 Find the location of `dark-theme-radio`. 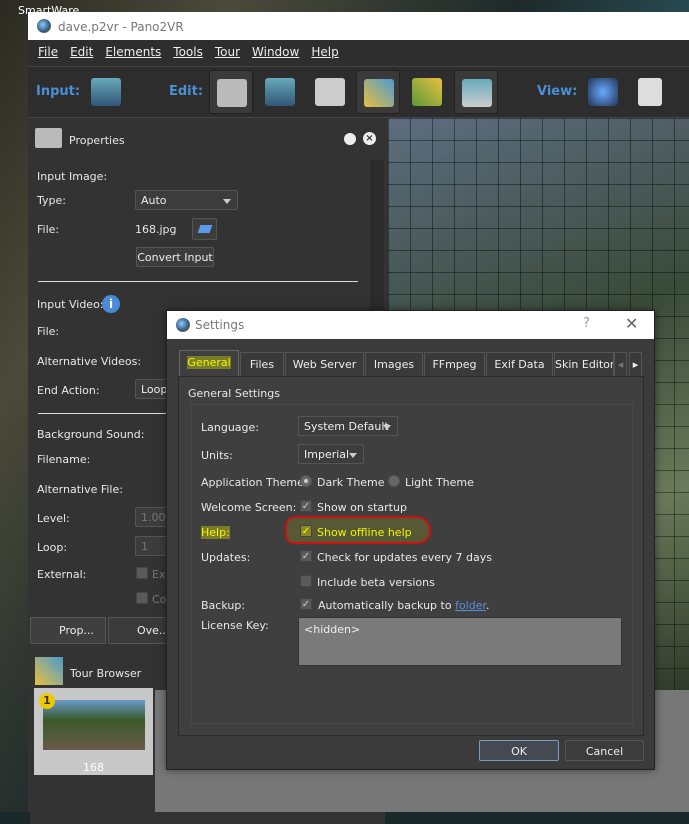

dark-theme-radio is located at coordinates (306, 481).